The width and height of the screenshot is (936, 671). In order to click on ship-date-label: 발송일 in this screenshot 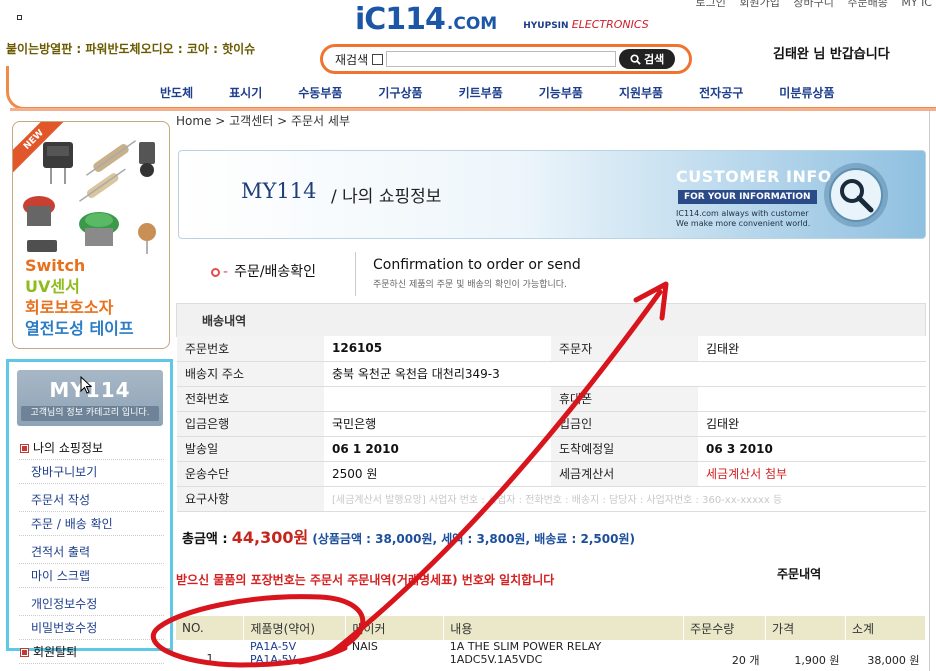, I will do `click(250, 449)`.